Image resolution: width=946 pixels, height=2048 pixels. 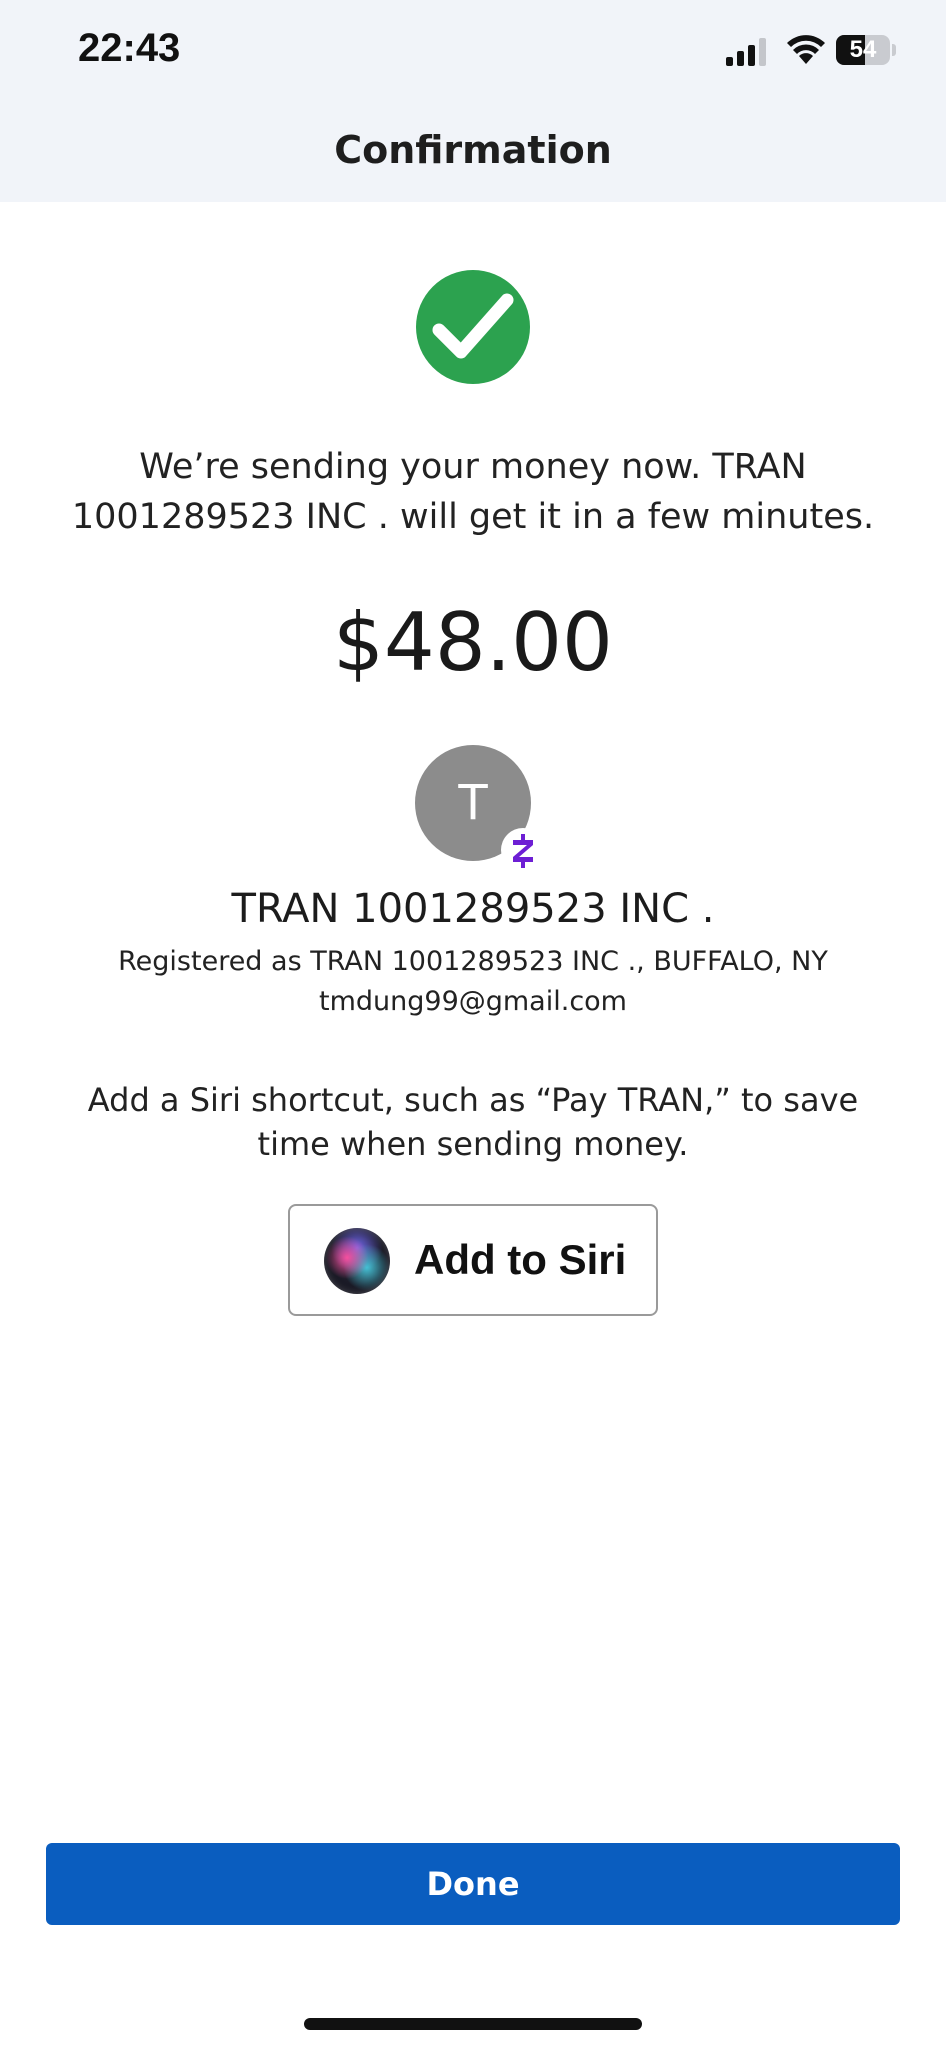 I want to click on cellular-signal-icon, so click(x=746, y=52).